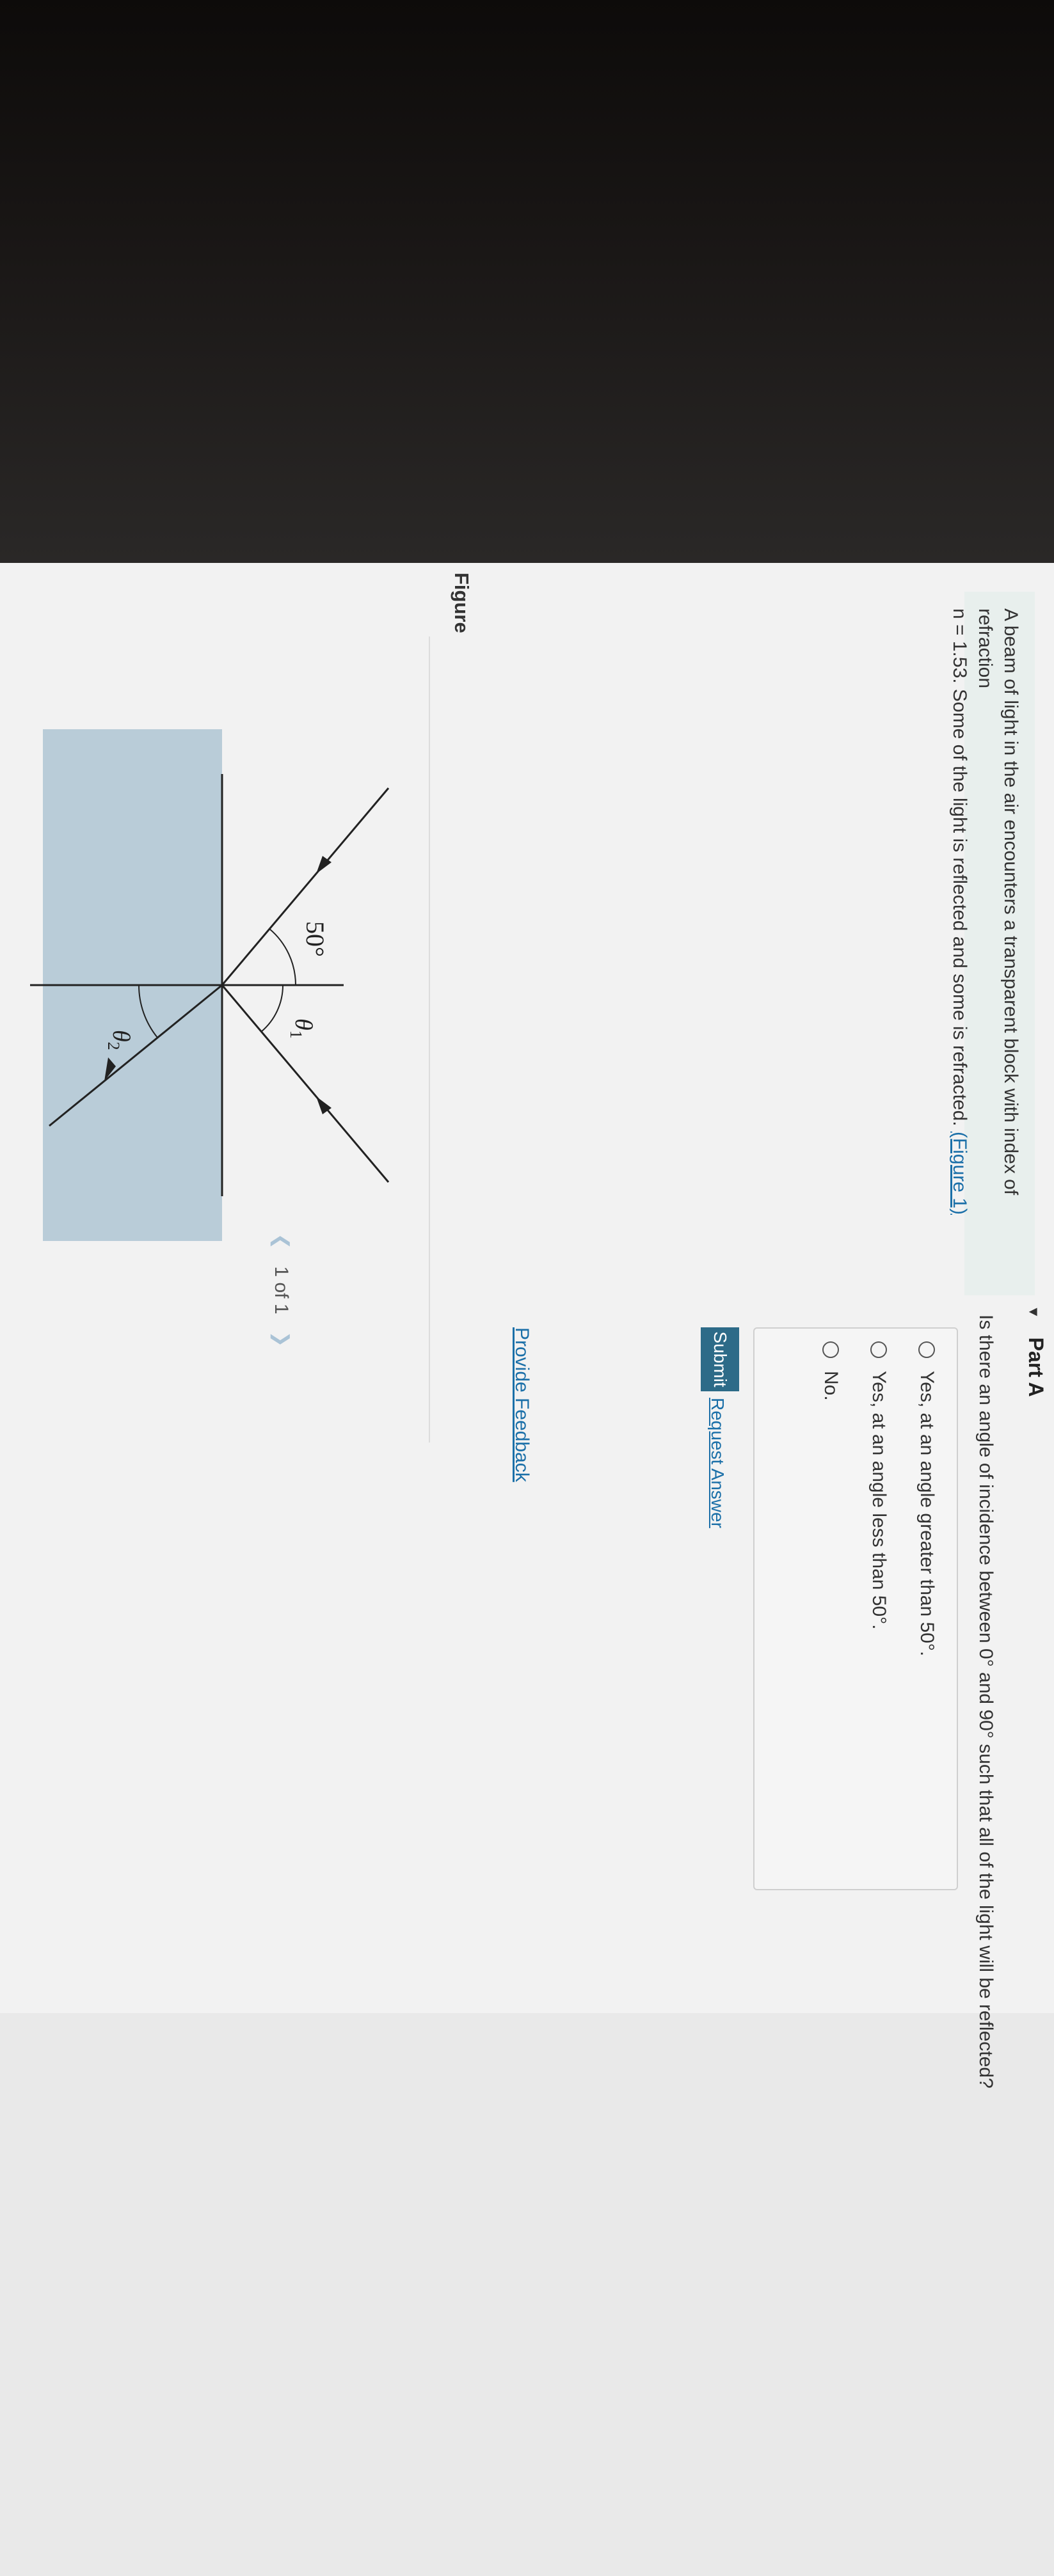 Image resolution: width=1054 pixels, height=2576 pixels. Describe the element at coordinates (720, 1359) in the screenshot. I see `submit-button: Submit` at that location.